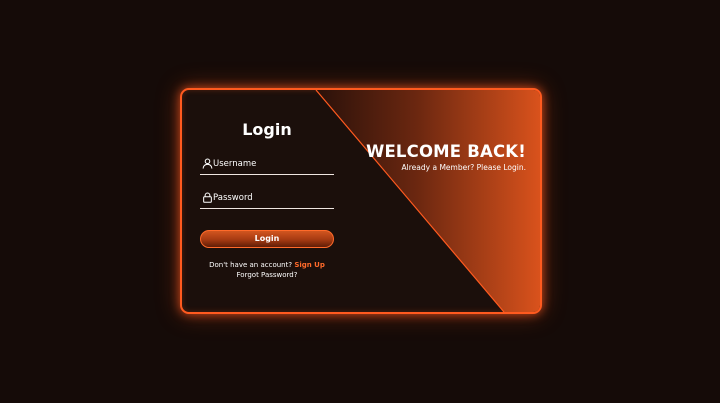 The width and height of the screenshot is (720, 403). Describe the element at coordinates (207, 163) in the screenshot. I see `user-icon` at that location.